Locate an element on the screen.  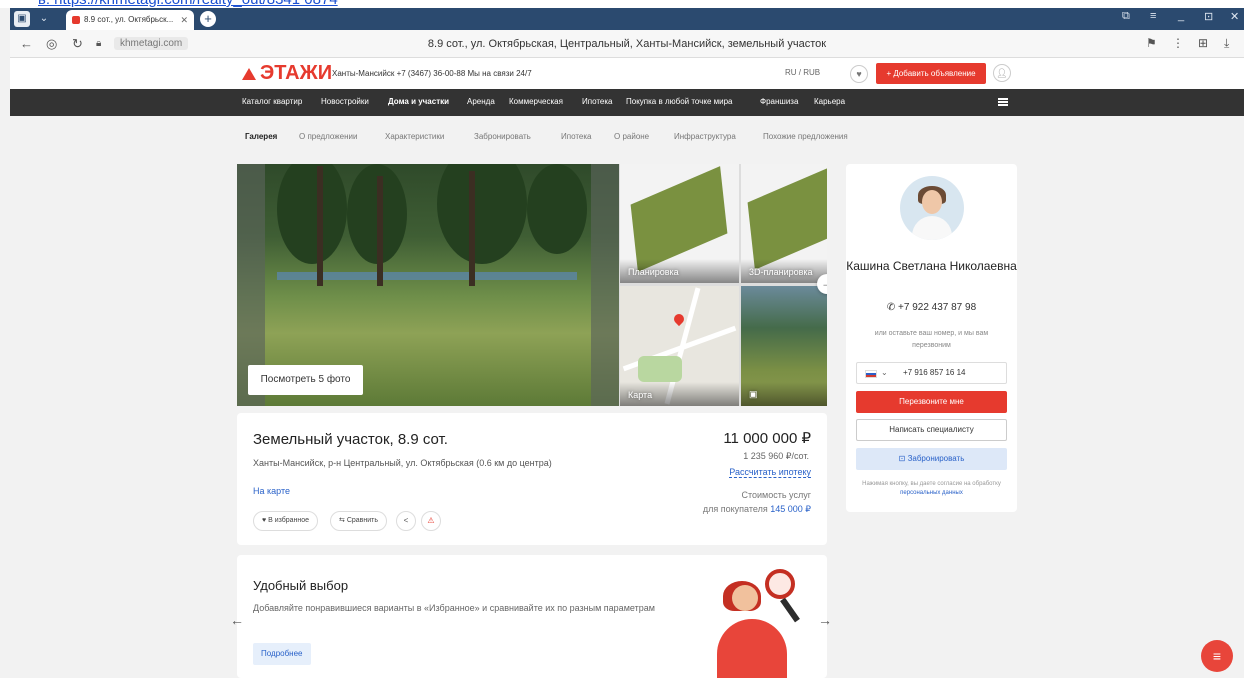
tab-search-icon: ⧉ is located at coordinates (1126, 16).